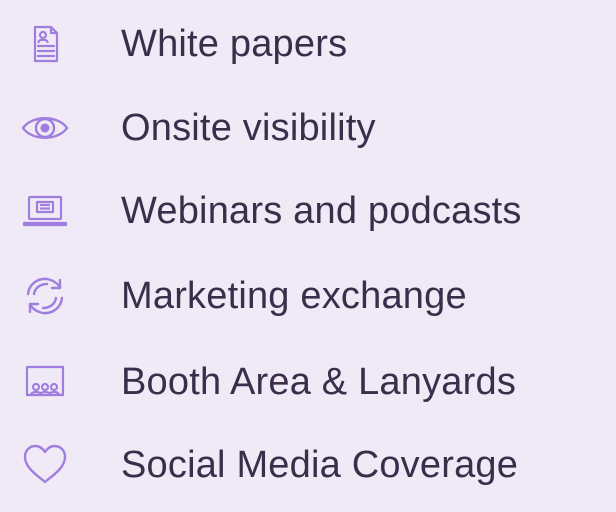  Describe the element at coordinates (248, 128) in the screenshot. I see `list-item-label: Onsite visibility` at that location.